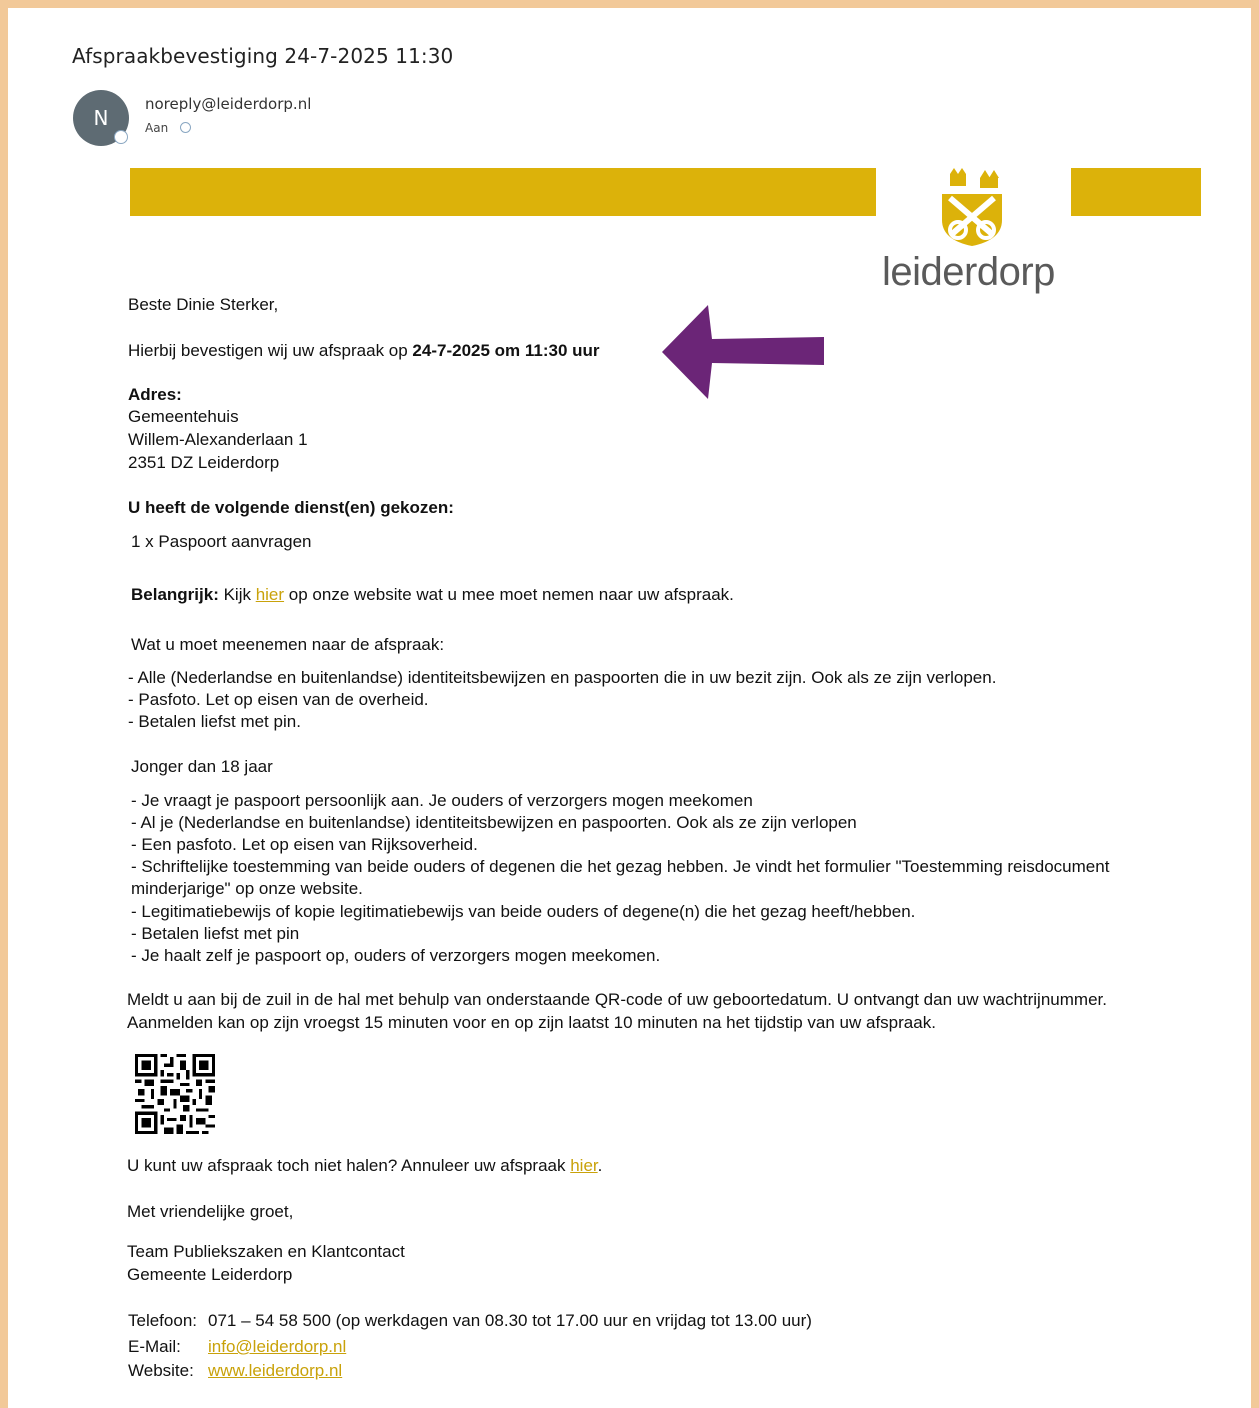 The image size is (1259, 1408). Describe the element at coordinates (506, 350) in the screenshot. I see `appointment-datetime: 24-7-2025 om 11:30 uur` at that location.